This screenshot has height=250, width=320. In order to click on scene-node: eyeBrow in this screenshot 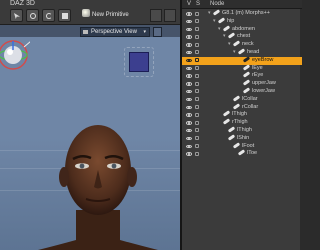, I will do `click(256, 60)`.